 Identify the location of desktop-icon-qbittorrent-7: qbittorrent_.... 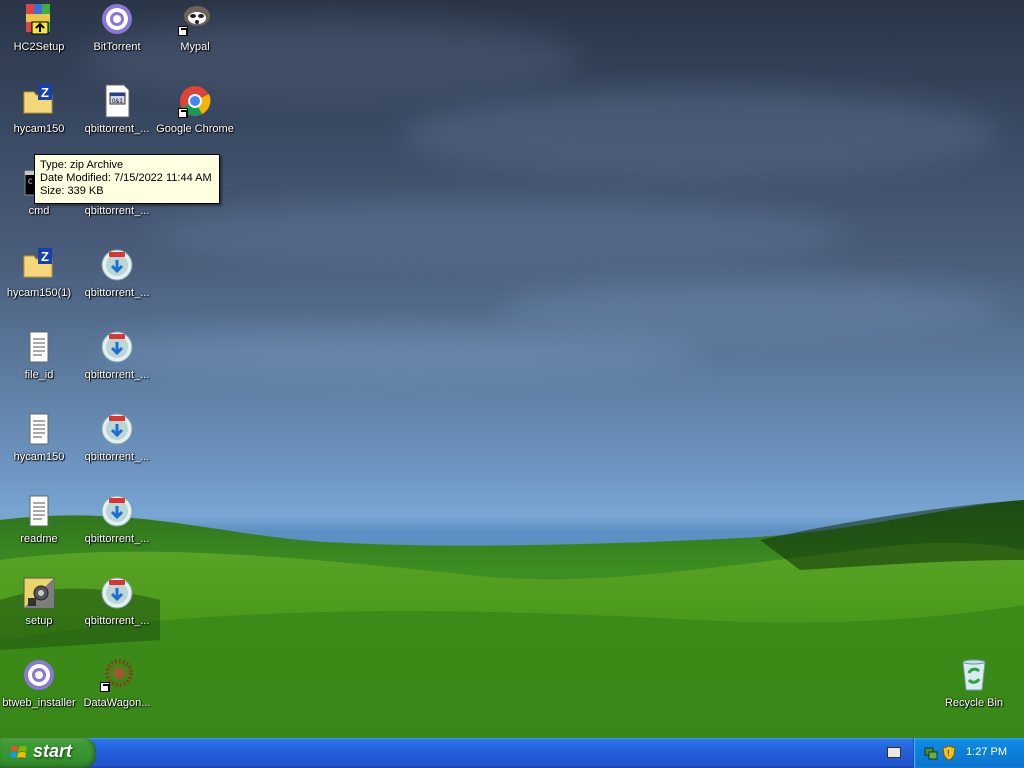
(117, 602).